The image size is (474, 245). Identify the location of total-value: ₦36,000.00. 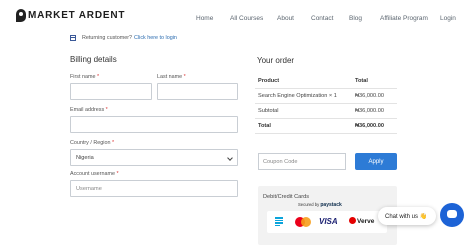
(369, 126).